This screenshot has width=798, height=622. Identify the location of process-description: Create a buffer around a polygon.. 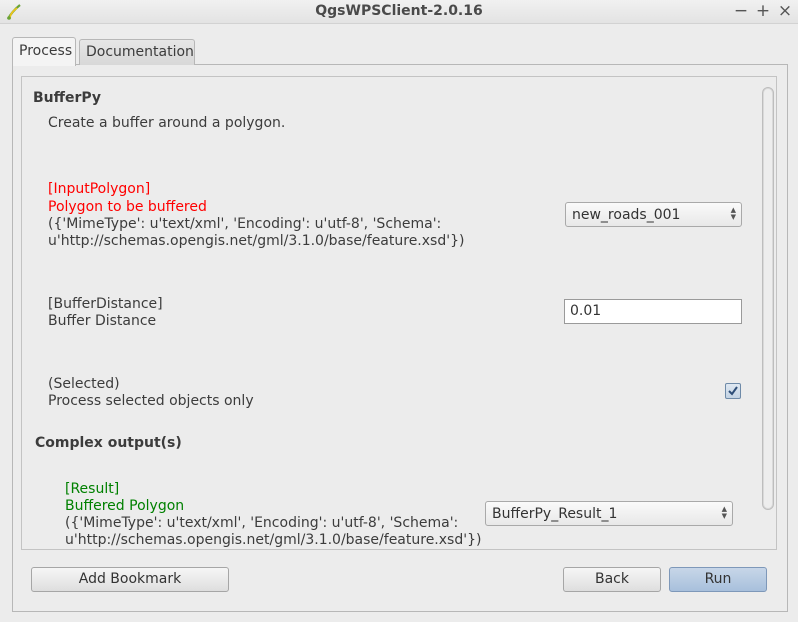
(167, 123).